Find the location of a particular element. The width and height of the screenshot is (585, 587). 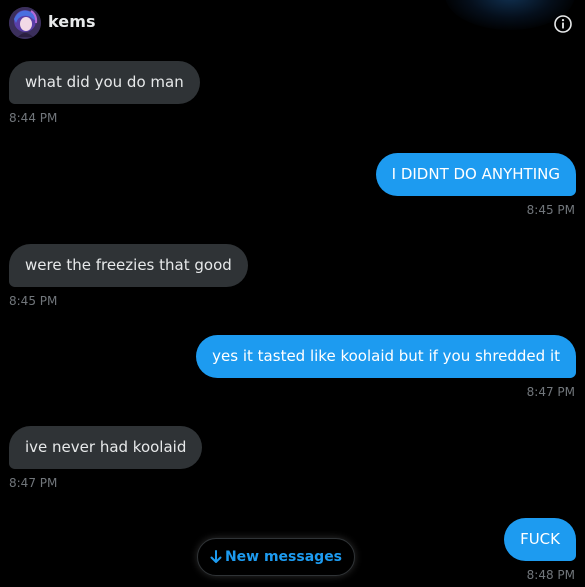

arrow-down-icon is located at coordinates (216, 557).